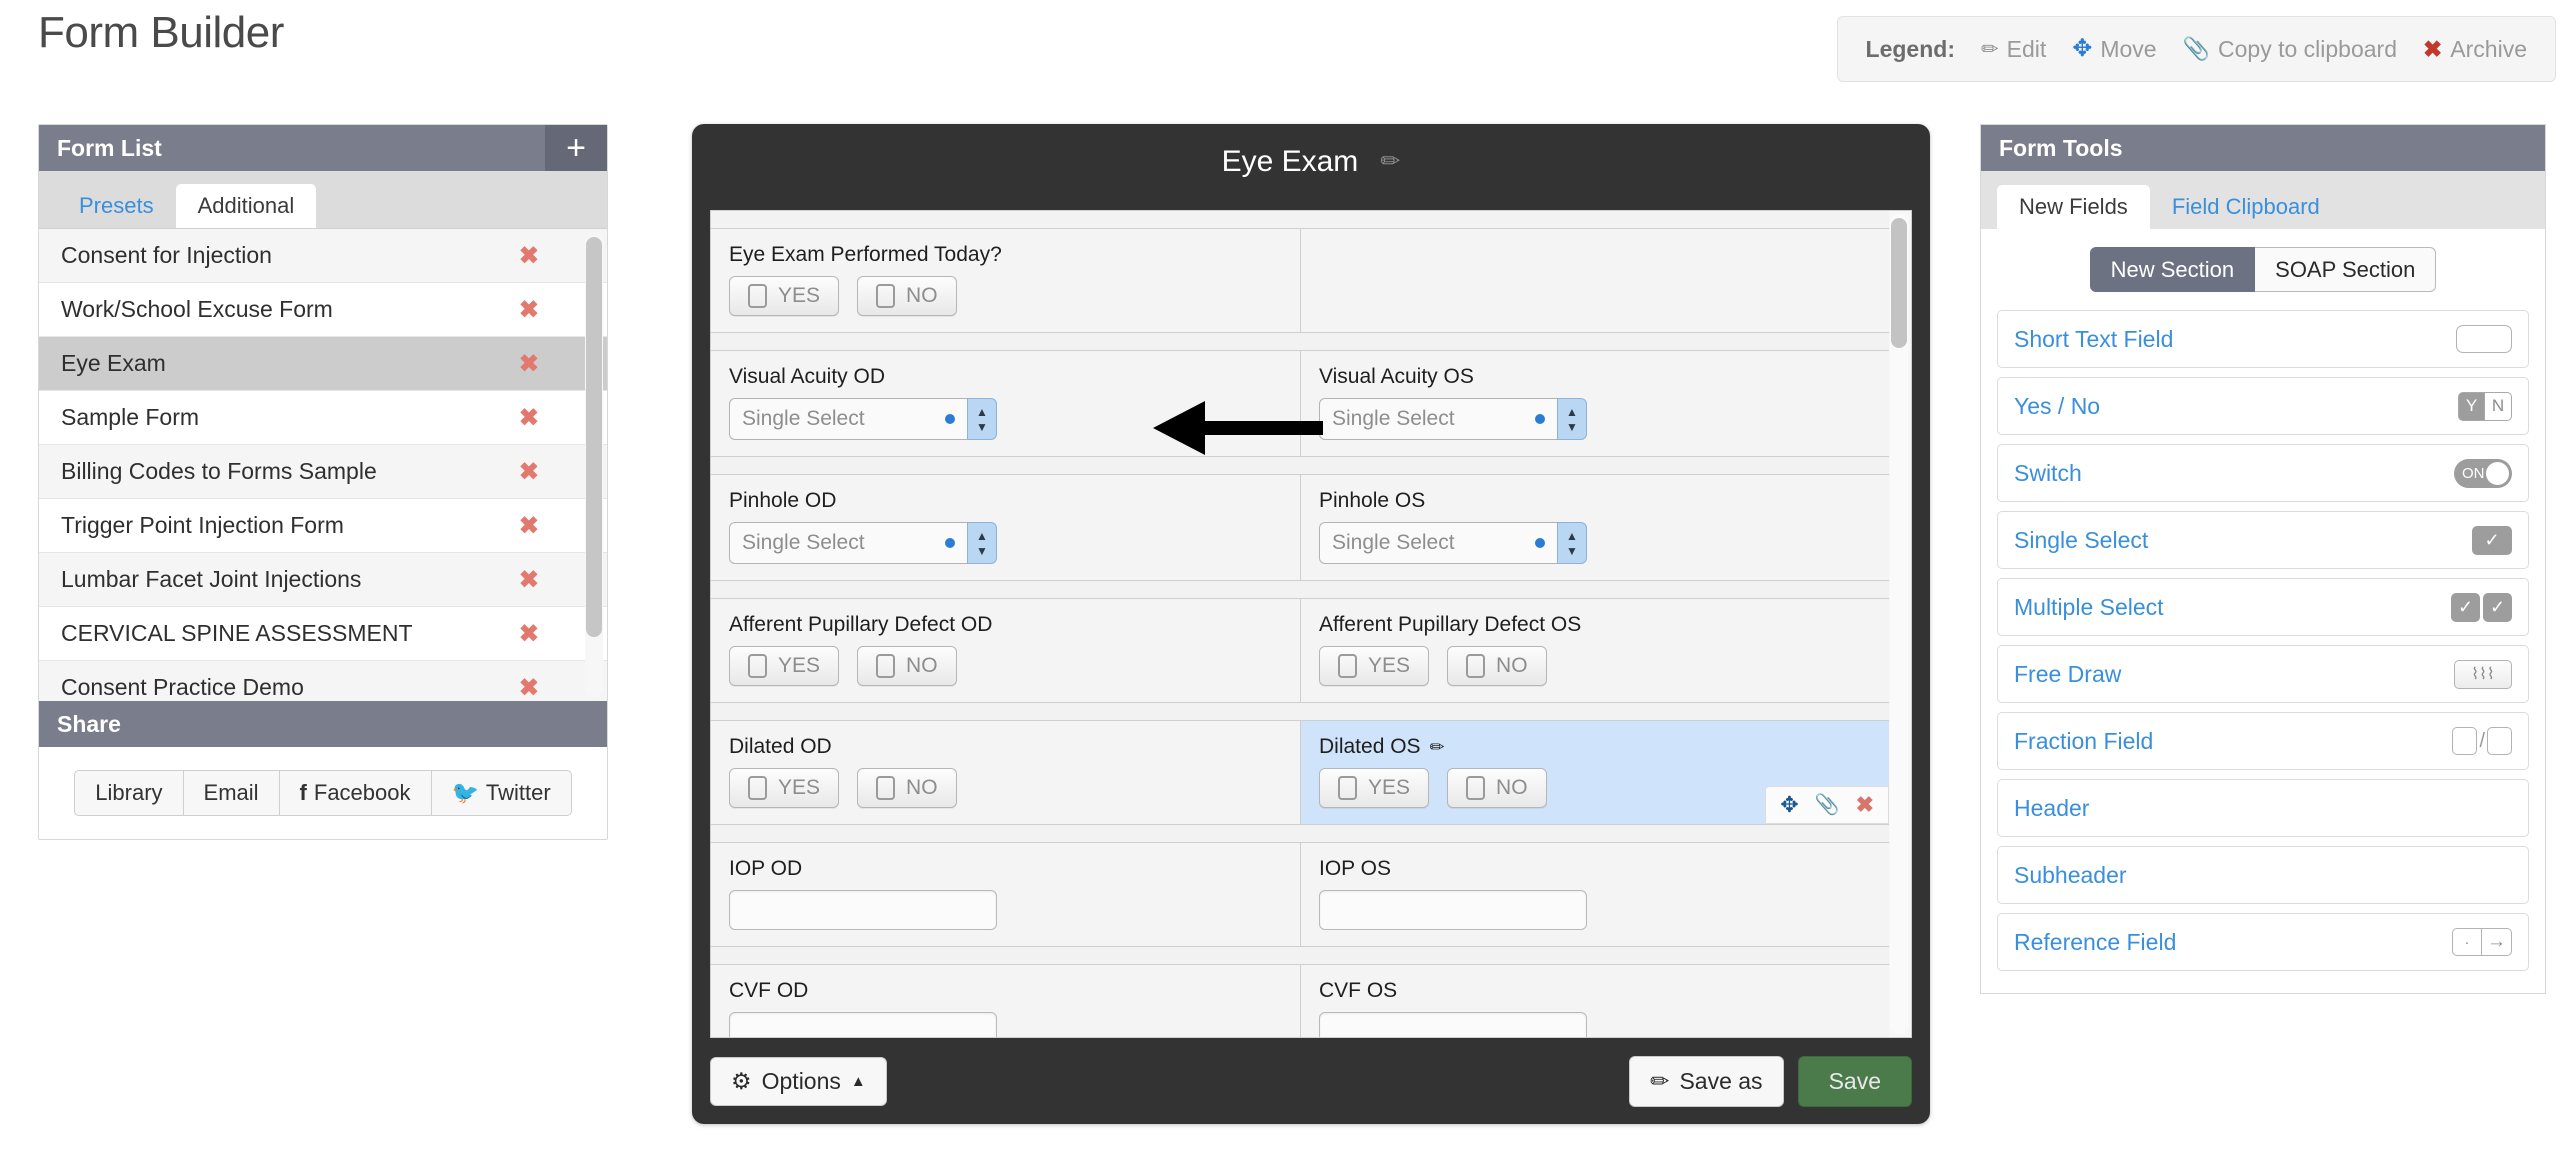 The height and width of the screenshot is (1164, 2574). What do you see at coordinates (323, 681) in the screenshot?
I see `list-item: Consent Practice Demo ✖` at bounding box center [323, 681].